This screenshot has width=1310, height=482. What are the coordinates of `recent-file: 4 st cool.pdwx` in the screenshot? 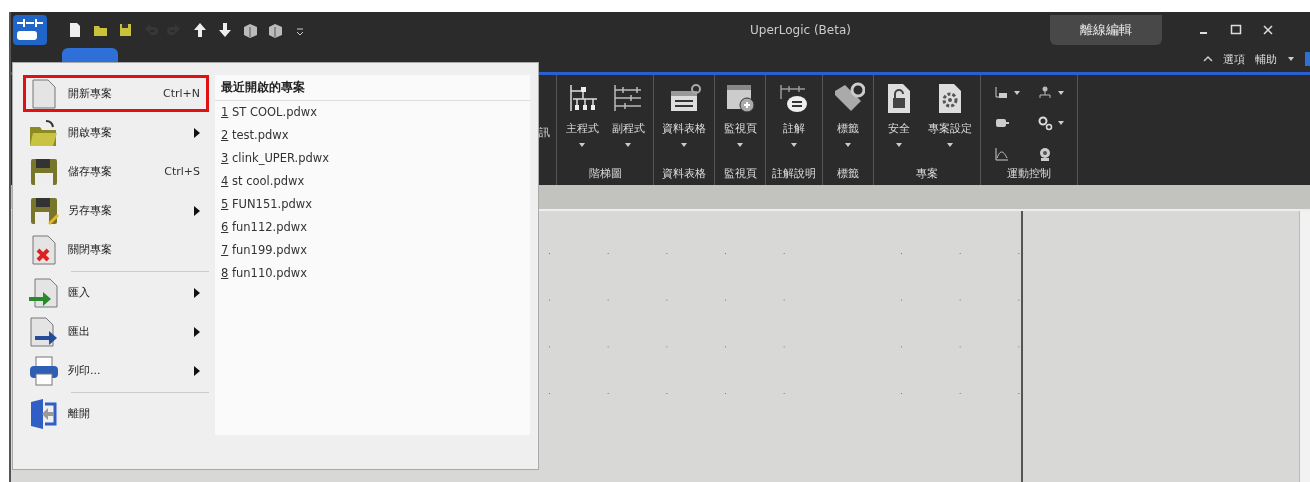 It's located at (372, 181).